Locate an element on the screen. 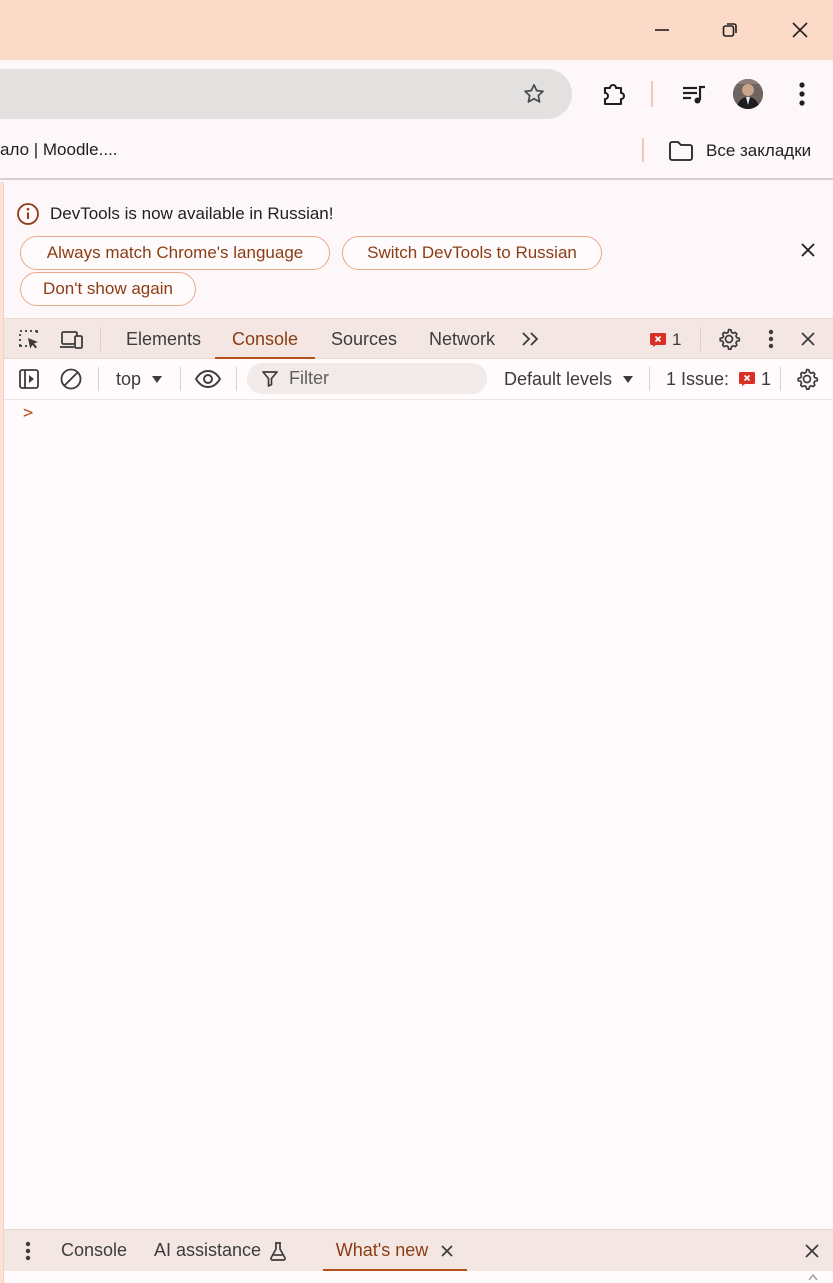  profile-avatar is located at coordinates (748, 94).